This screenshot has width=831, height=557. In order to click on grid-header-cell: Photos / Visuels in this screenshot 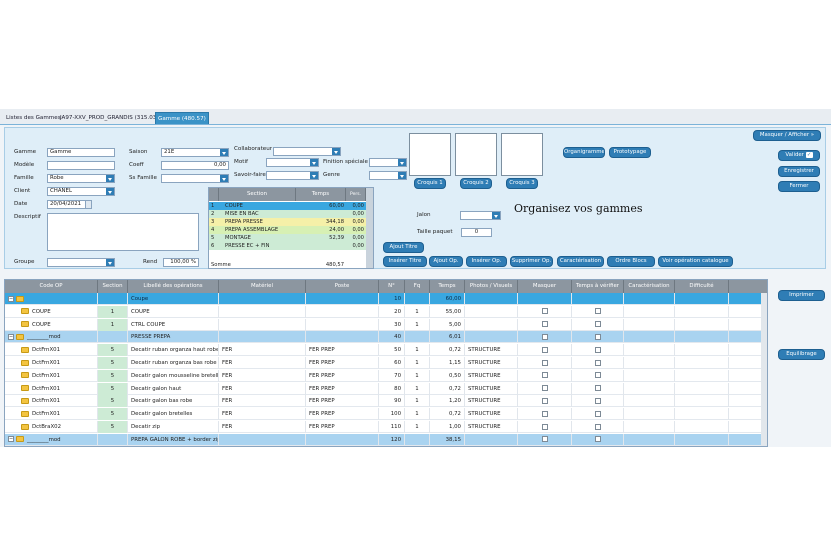, I will do `click(491, 286)`.